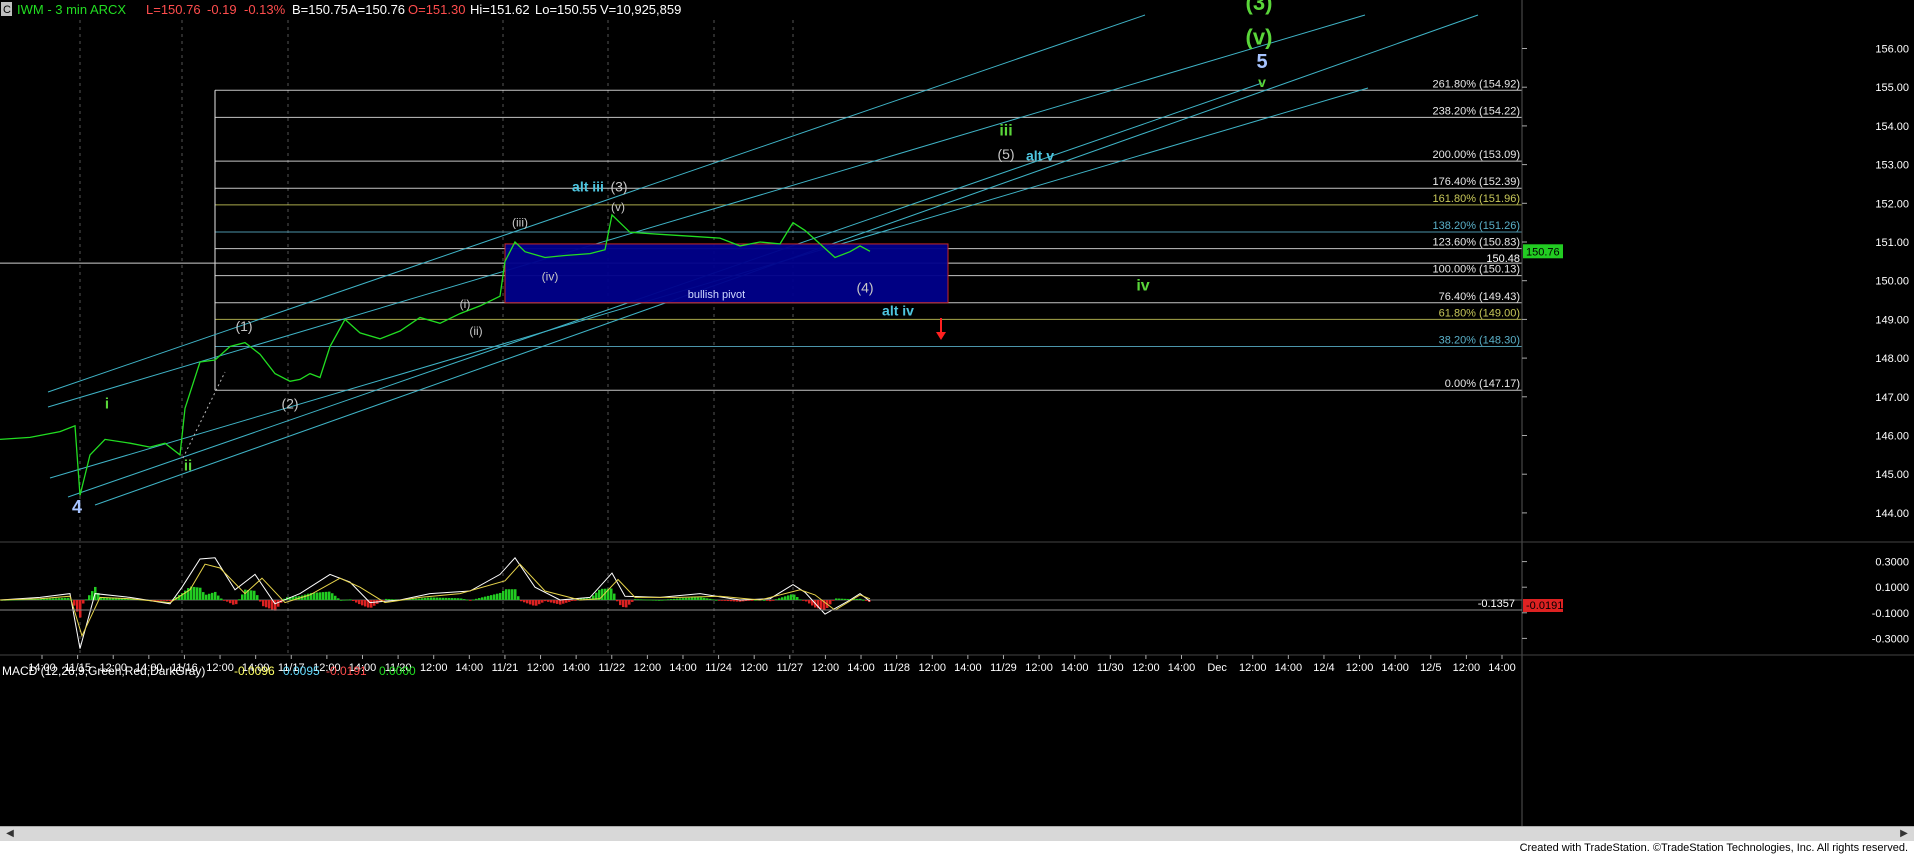  Describe the element at coordinates (254, 671) in the screenshot. I see `macd-value: -0.0096` at that location.